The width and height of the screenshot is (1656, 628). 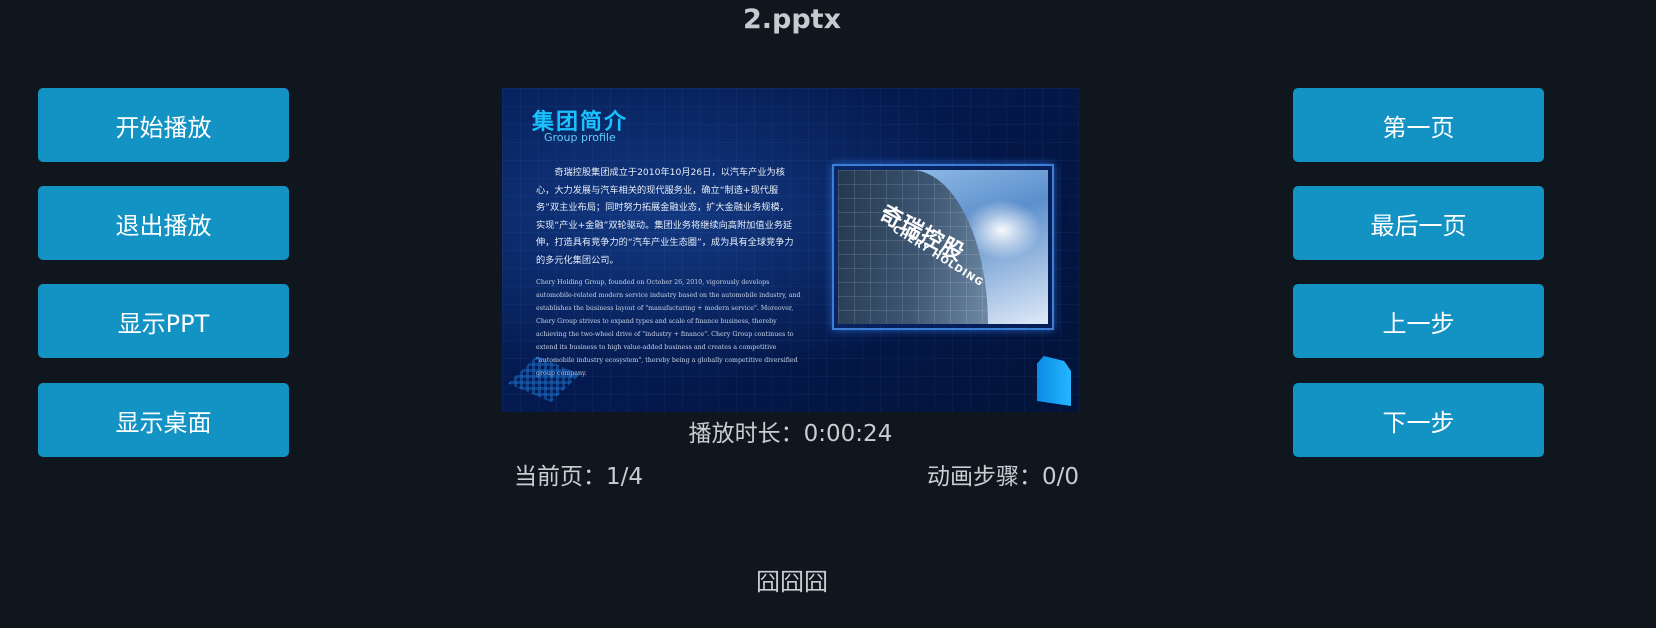 What do you see at coordinates (790, 434) in the screenshot?
I see `play-duration: 播放时长：0:00:24` at bounding box center [790, 434].